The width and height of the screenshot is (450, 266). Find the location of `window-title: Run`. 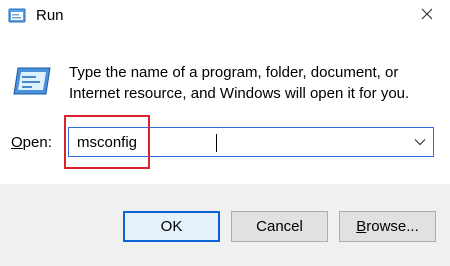

window-title: Run is located at coordinates (50, 15).